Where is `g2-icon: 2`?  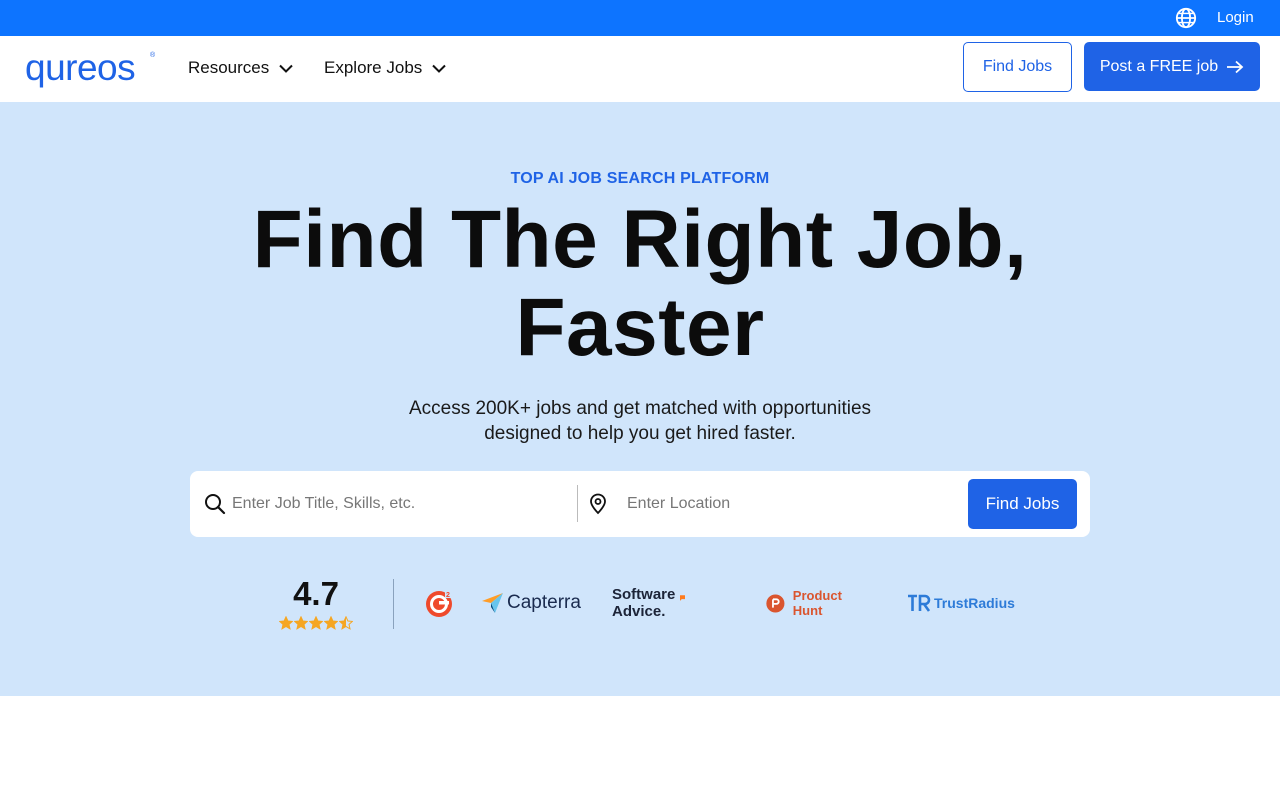
g2-icon: 2 is located at coordinates (439, 603).